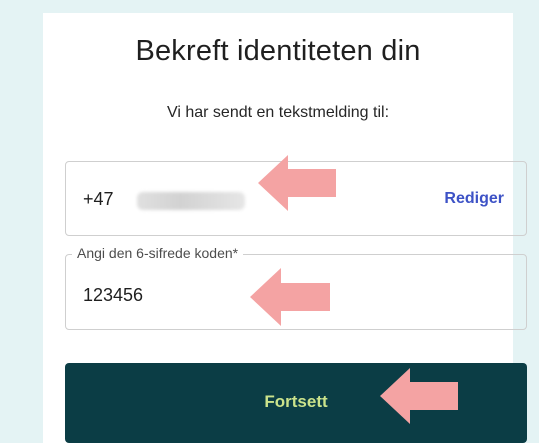 The width and height of the screenshot is (539, 443). I want to click on annotation-arrow-button, so click(419, 396).